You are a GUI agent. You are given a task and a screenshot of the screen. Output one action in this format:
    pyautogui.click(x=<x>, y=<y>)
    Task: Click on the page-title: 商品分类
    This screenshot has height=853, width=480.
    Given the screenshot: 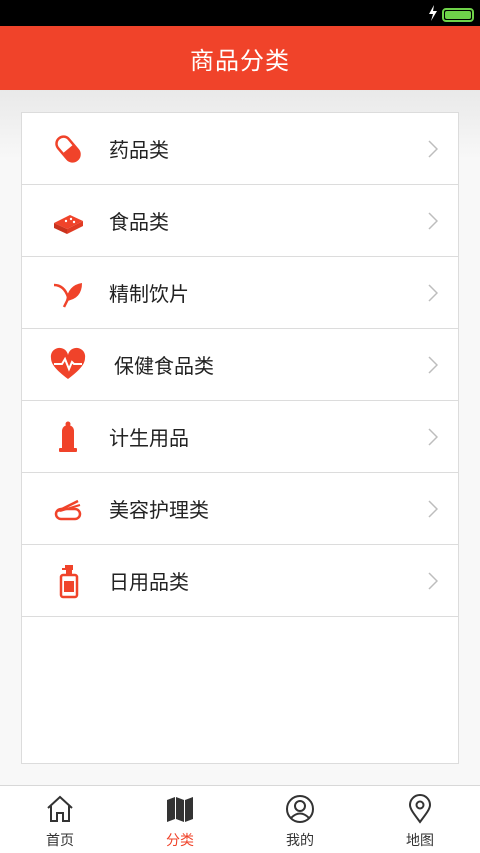 What is the action you would take?
    pyautogui.click(x=240, y=60)
    